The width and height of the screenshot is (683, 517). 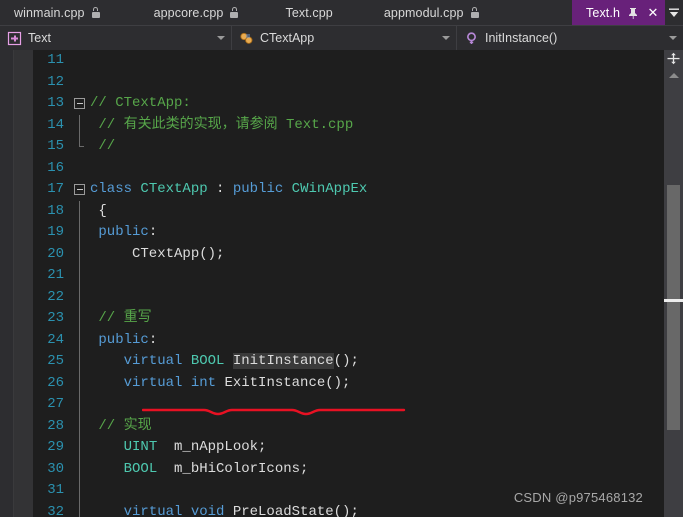 What do you see at coordinates (423, 12) in the screenshot?
I see `tab-label: appmodul.cpp` at bounding box center [423, 12].